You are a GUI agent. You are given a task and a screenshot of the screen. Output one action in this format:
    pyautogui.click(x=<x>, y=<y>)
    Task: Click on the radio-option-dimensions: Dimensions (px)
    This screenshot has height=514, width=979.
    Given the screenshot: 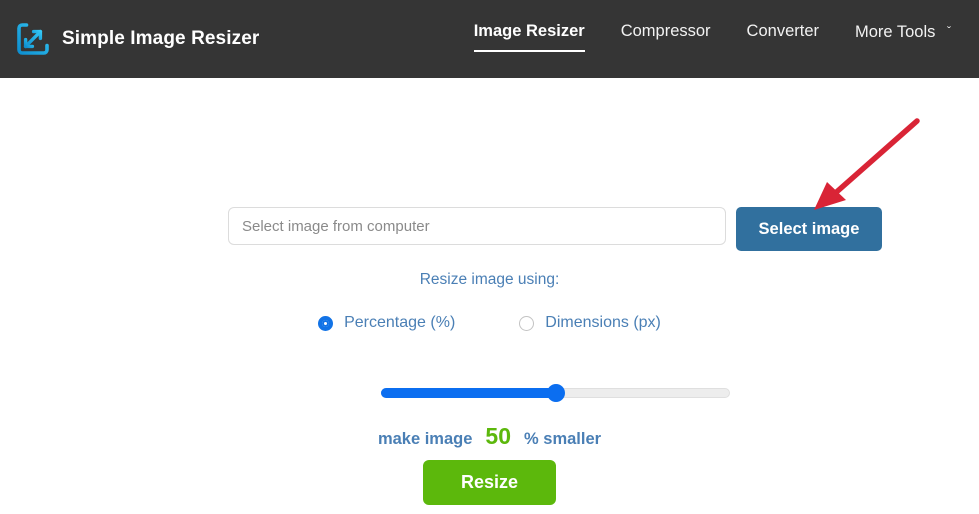 What is the action you would take?
    pyautogui.click(x=590, y=323)
    